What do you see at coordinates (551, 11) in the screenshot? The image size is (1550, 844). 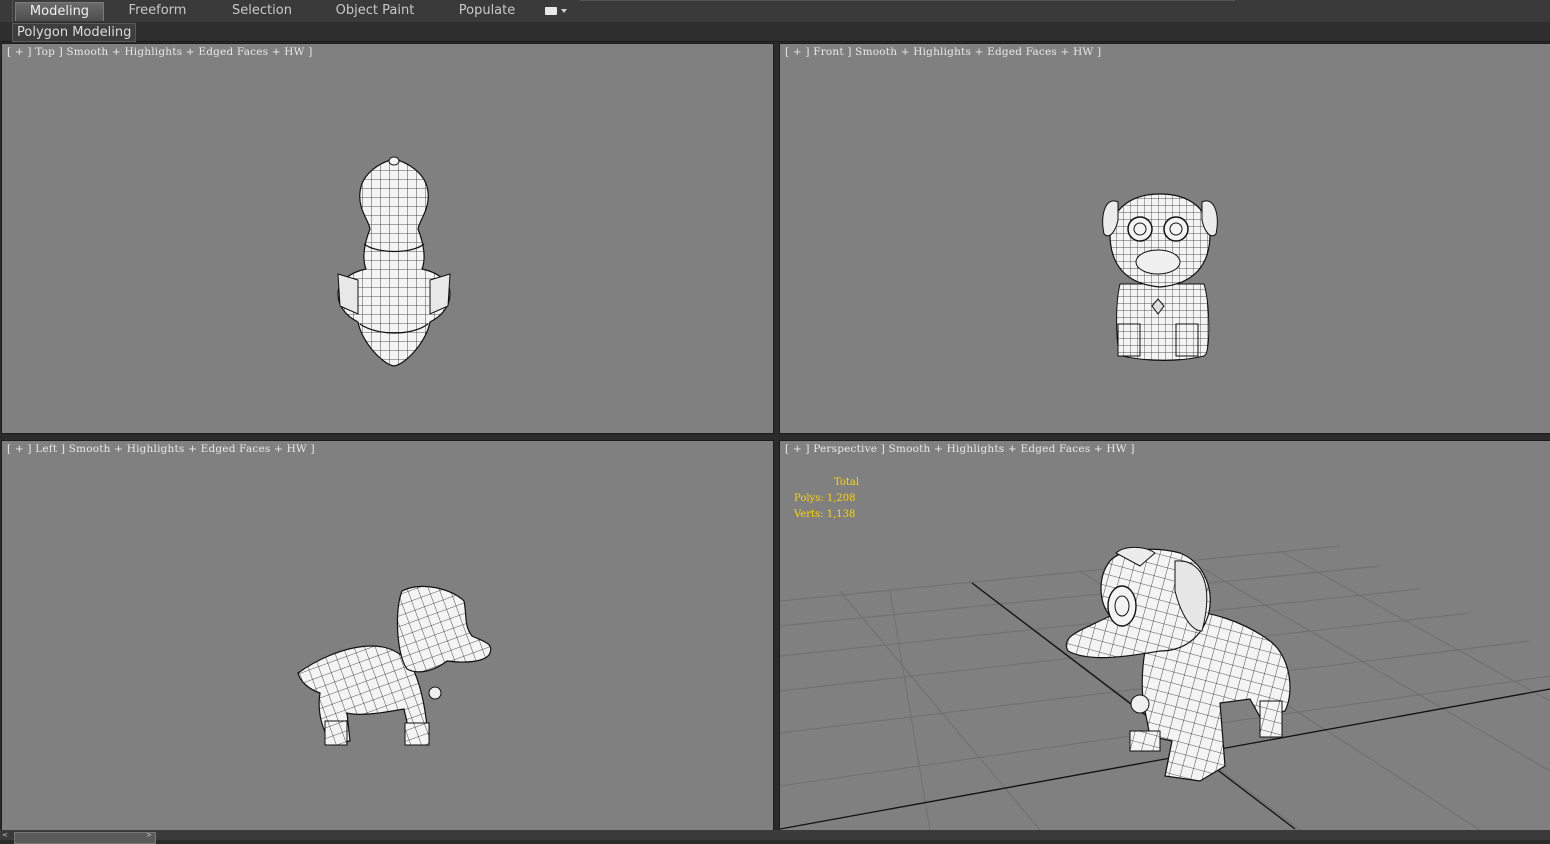 I see `ribbon-options-icon` at bounding box center [551, 11].